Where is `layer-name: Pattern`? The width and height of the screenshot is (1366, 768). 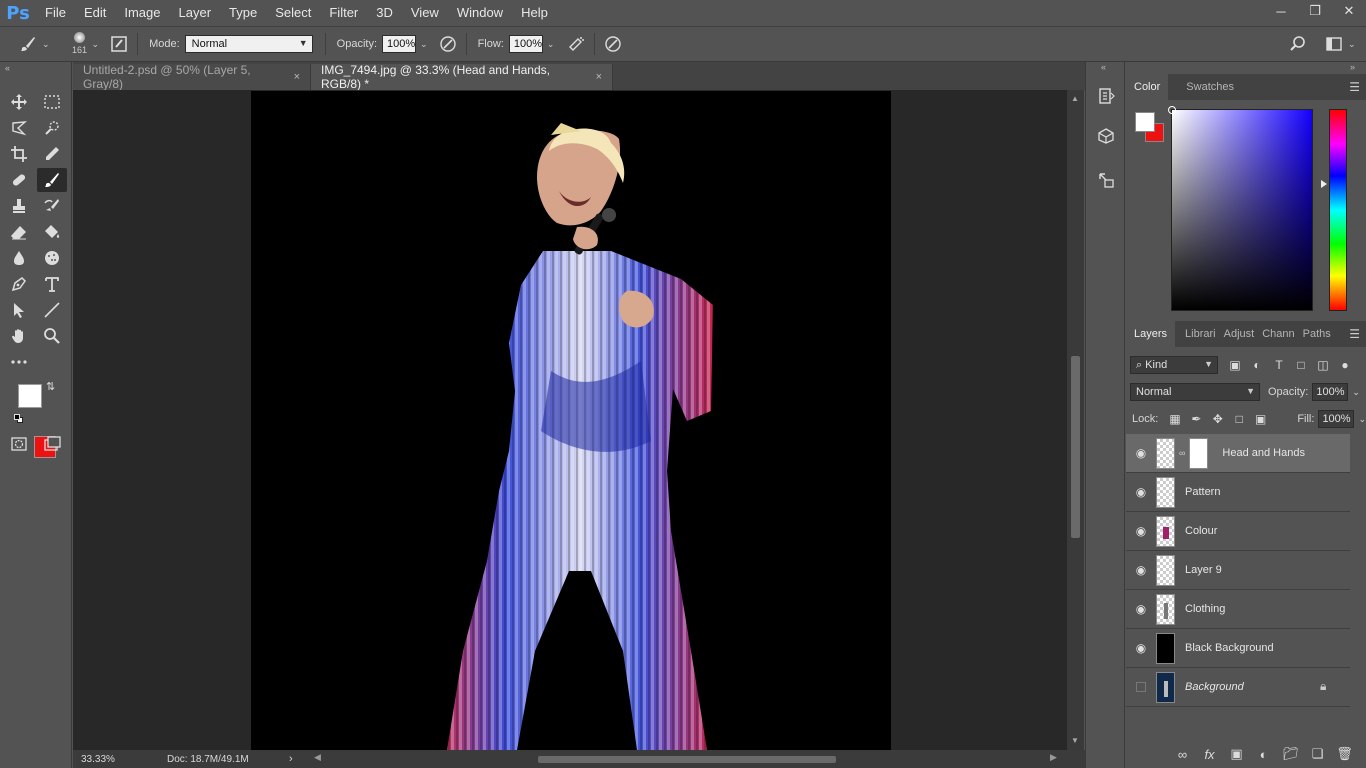
layer-name: Pattern is located at coordinates (1202, 492).